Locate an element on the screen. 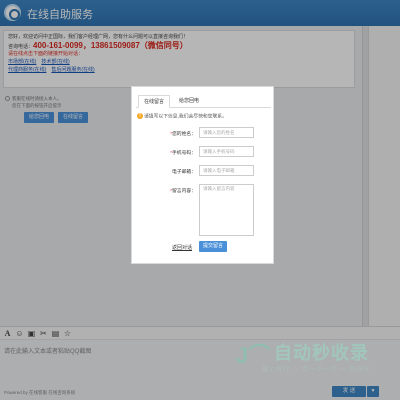  content-label: *留言内容： is located at coordinates (183, 190).